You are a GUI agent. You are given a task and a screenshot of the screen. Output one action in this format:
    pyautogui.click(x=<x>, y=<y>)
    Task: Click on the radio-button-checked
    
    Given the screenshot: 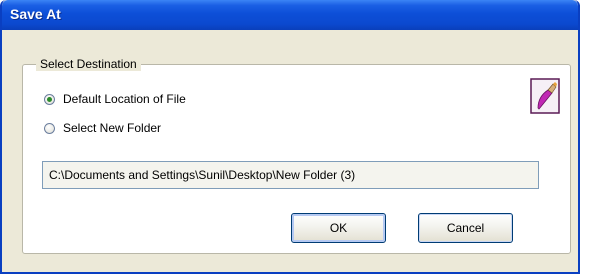 What is the action you would take?
    pyautogui.click(x=49, y=99)
    